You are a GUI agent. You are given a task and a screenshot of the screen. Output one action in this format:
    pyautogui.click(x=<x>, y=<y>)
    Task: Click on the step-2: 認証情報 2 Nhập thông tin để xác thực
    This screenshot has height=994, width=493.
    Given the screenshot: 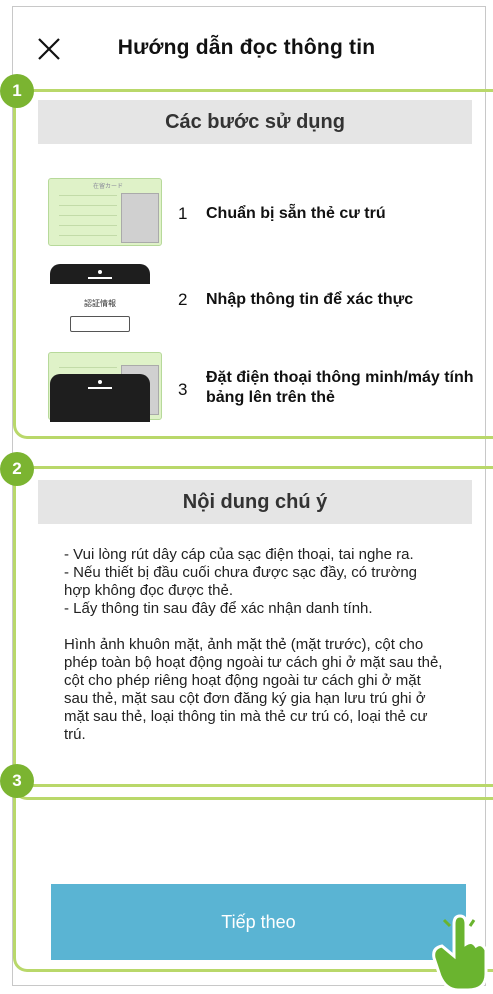 What is the action you would take?
    pyautogui.click(x=258, y=298)
    